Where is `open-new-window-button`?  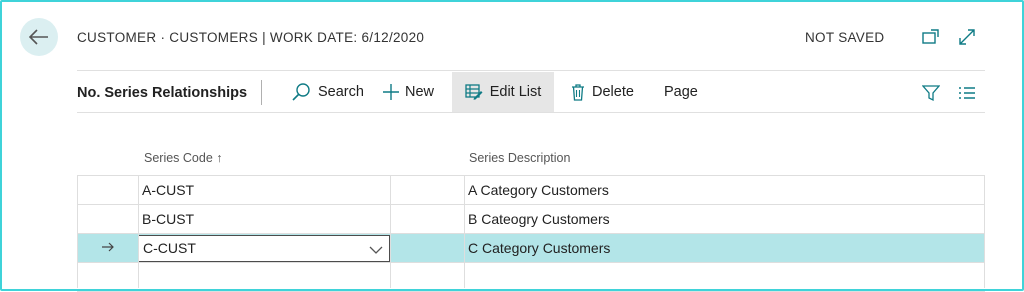
open-new-window-button is located at coordinates (931, 37).